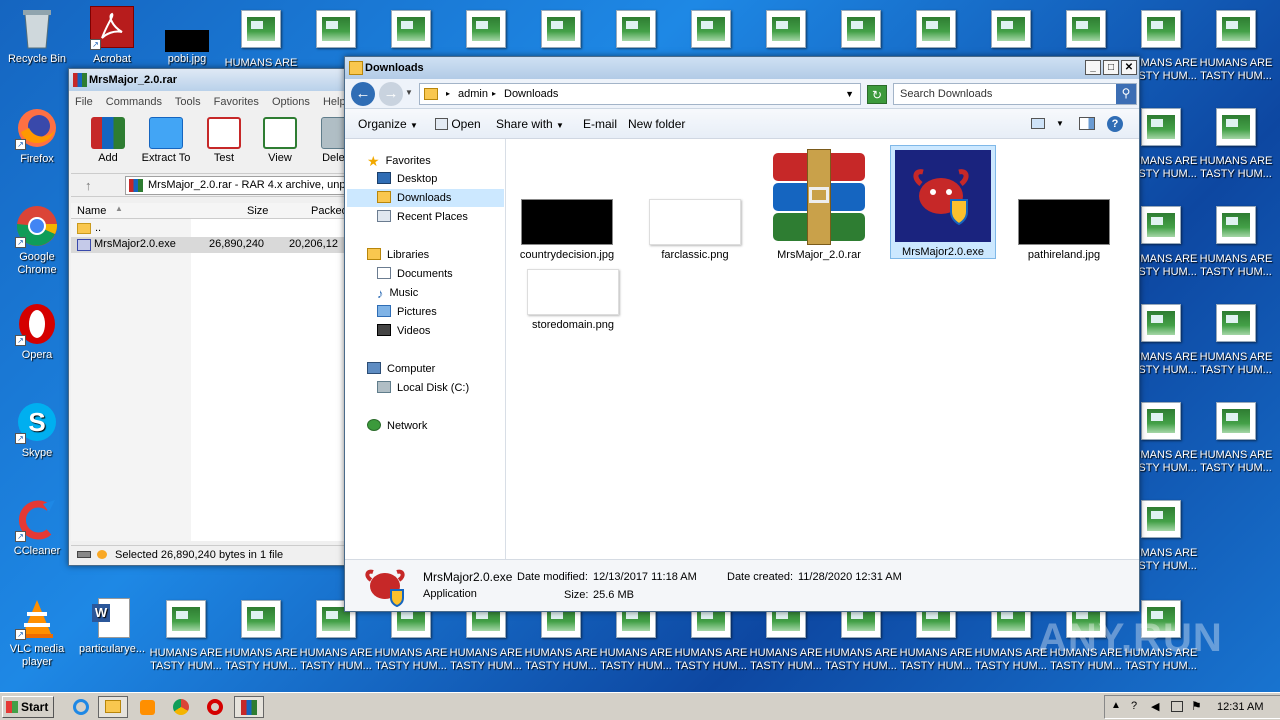 This screenshot has height=720, width=1280. What do you see at coordinates (1129, 67) in the screenshot?
I see `close-button: ✕` at bounding box center [1129, 67].